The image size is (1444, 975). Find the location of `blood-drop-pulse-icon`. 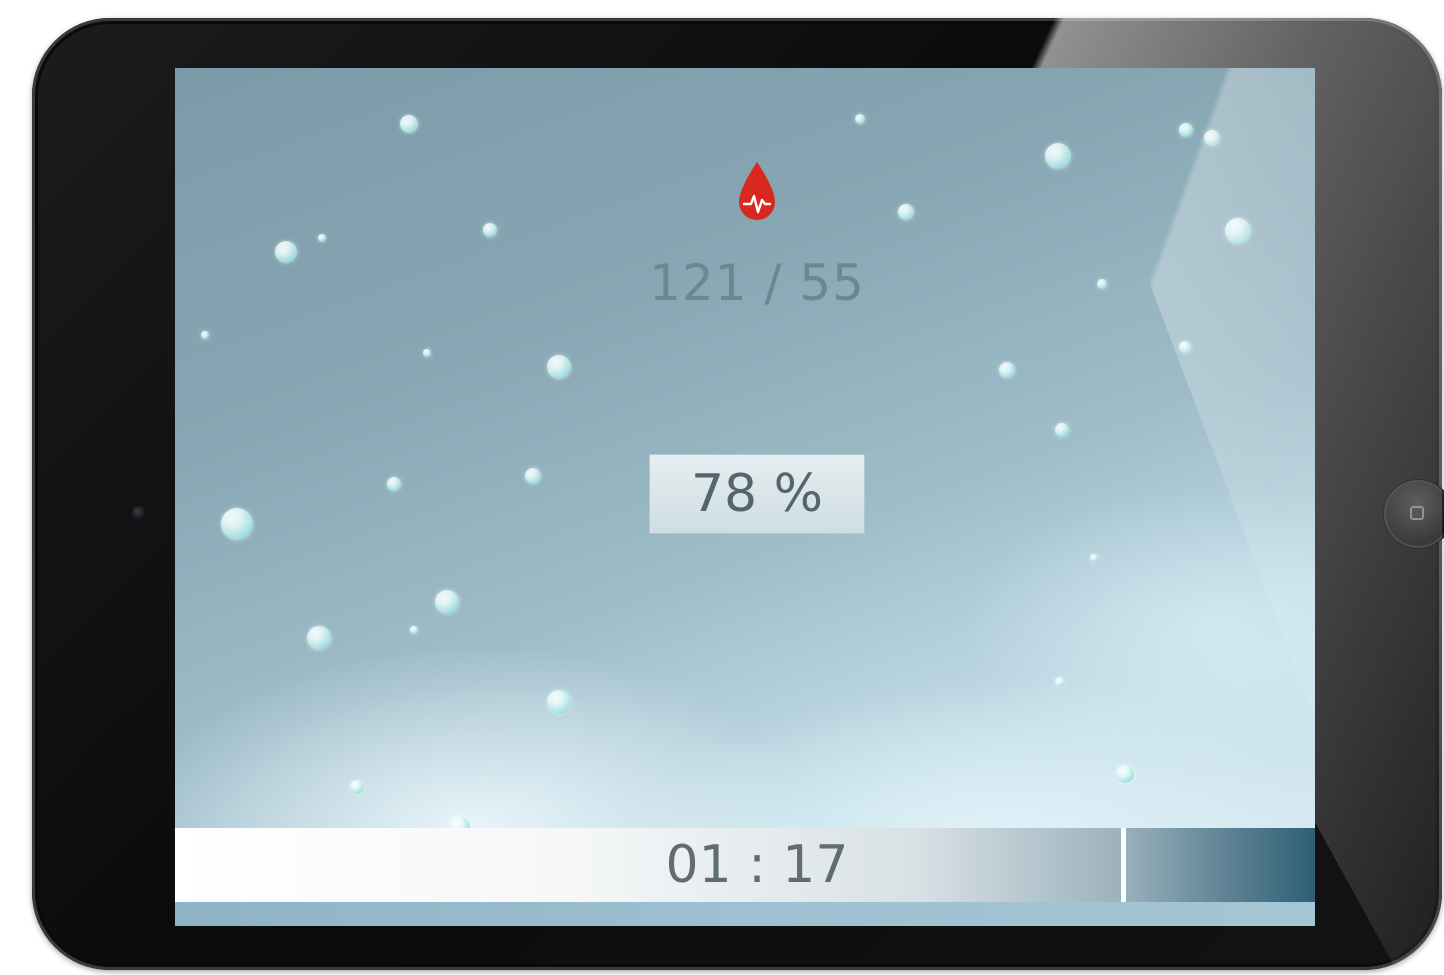

blood-drop-pulse-icon is located at coordinates (757, 191).